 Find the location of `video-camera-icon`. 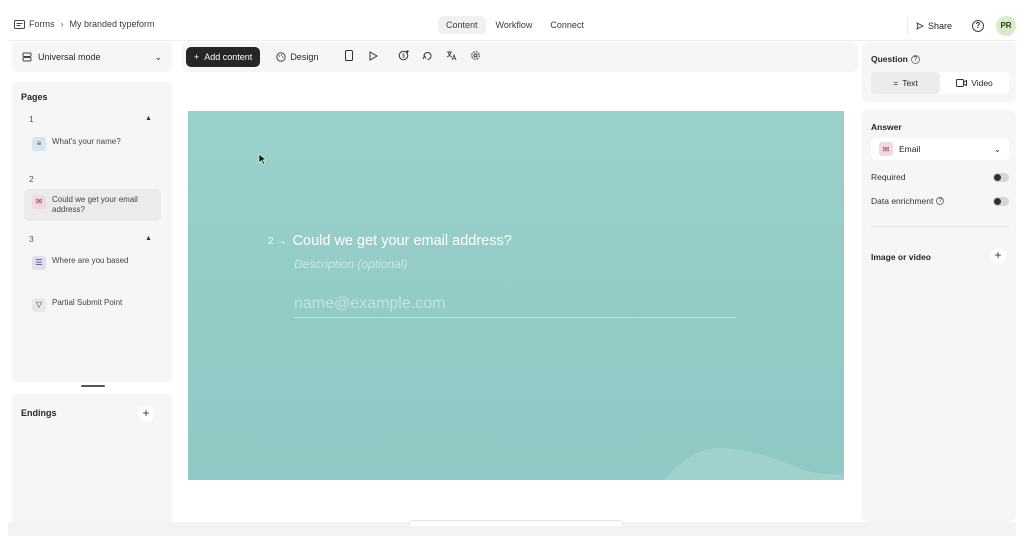

video-camera-icon is located at coordinates (962, 83).